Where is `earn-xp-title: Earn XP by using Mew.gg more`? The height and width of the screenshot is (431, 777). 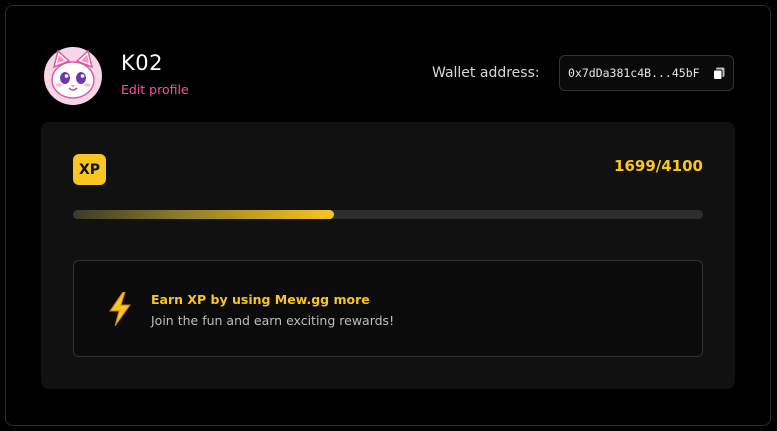 earn-xp-title: Earn XP by using Mew.gg more is located at coordinates (260, 299).